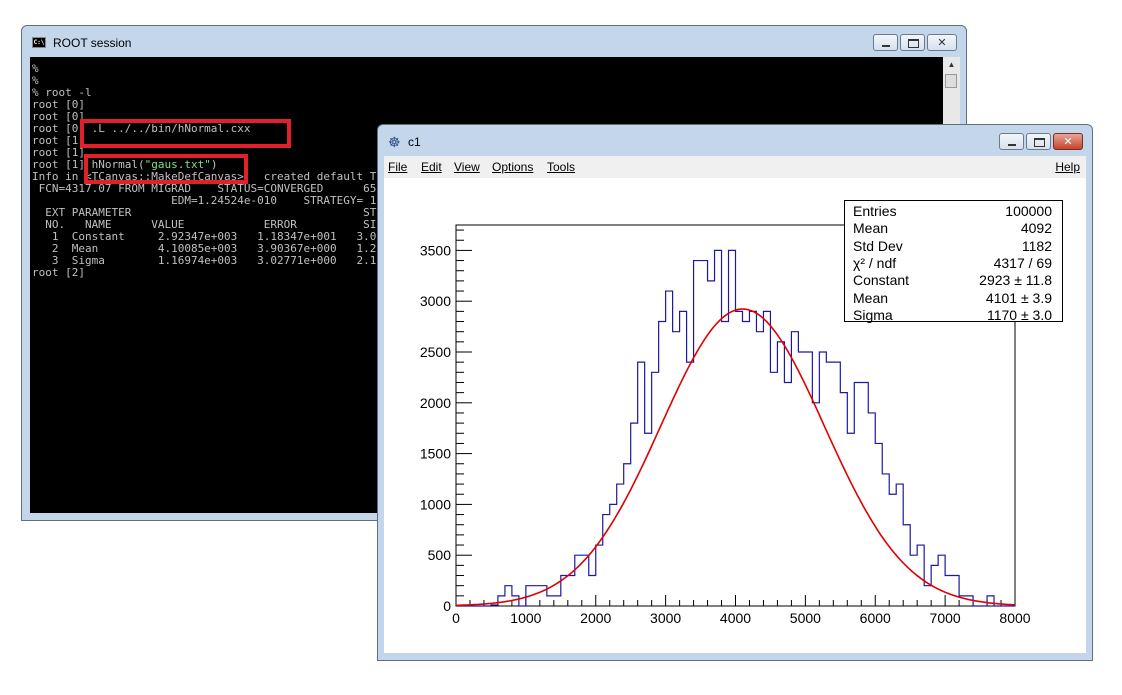  What do you see at coordinates (39, 42) in the screenshot?
I see `console-app-icon: C:\` at bounding box center [39, 42].